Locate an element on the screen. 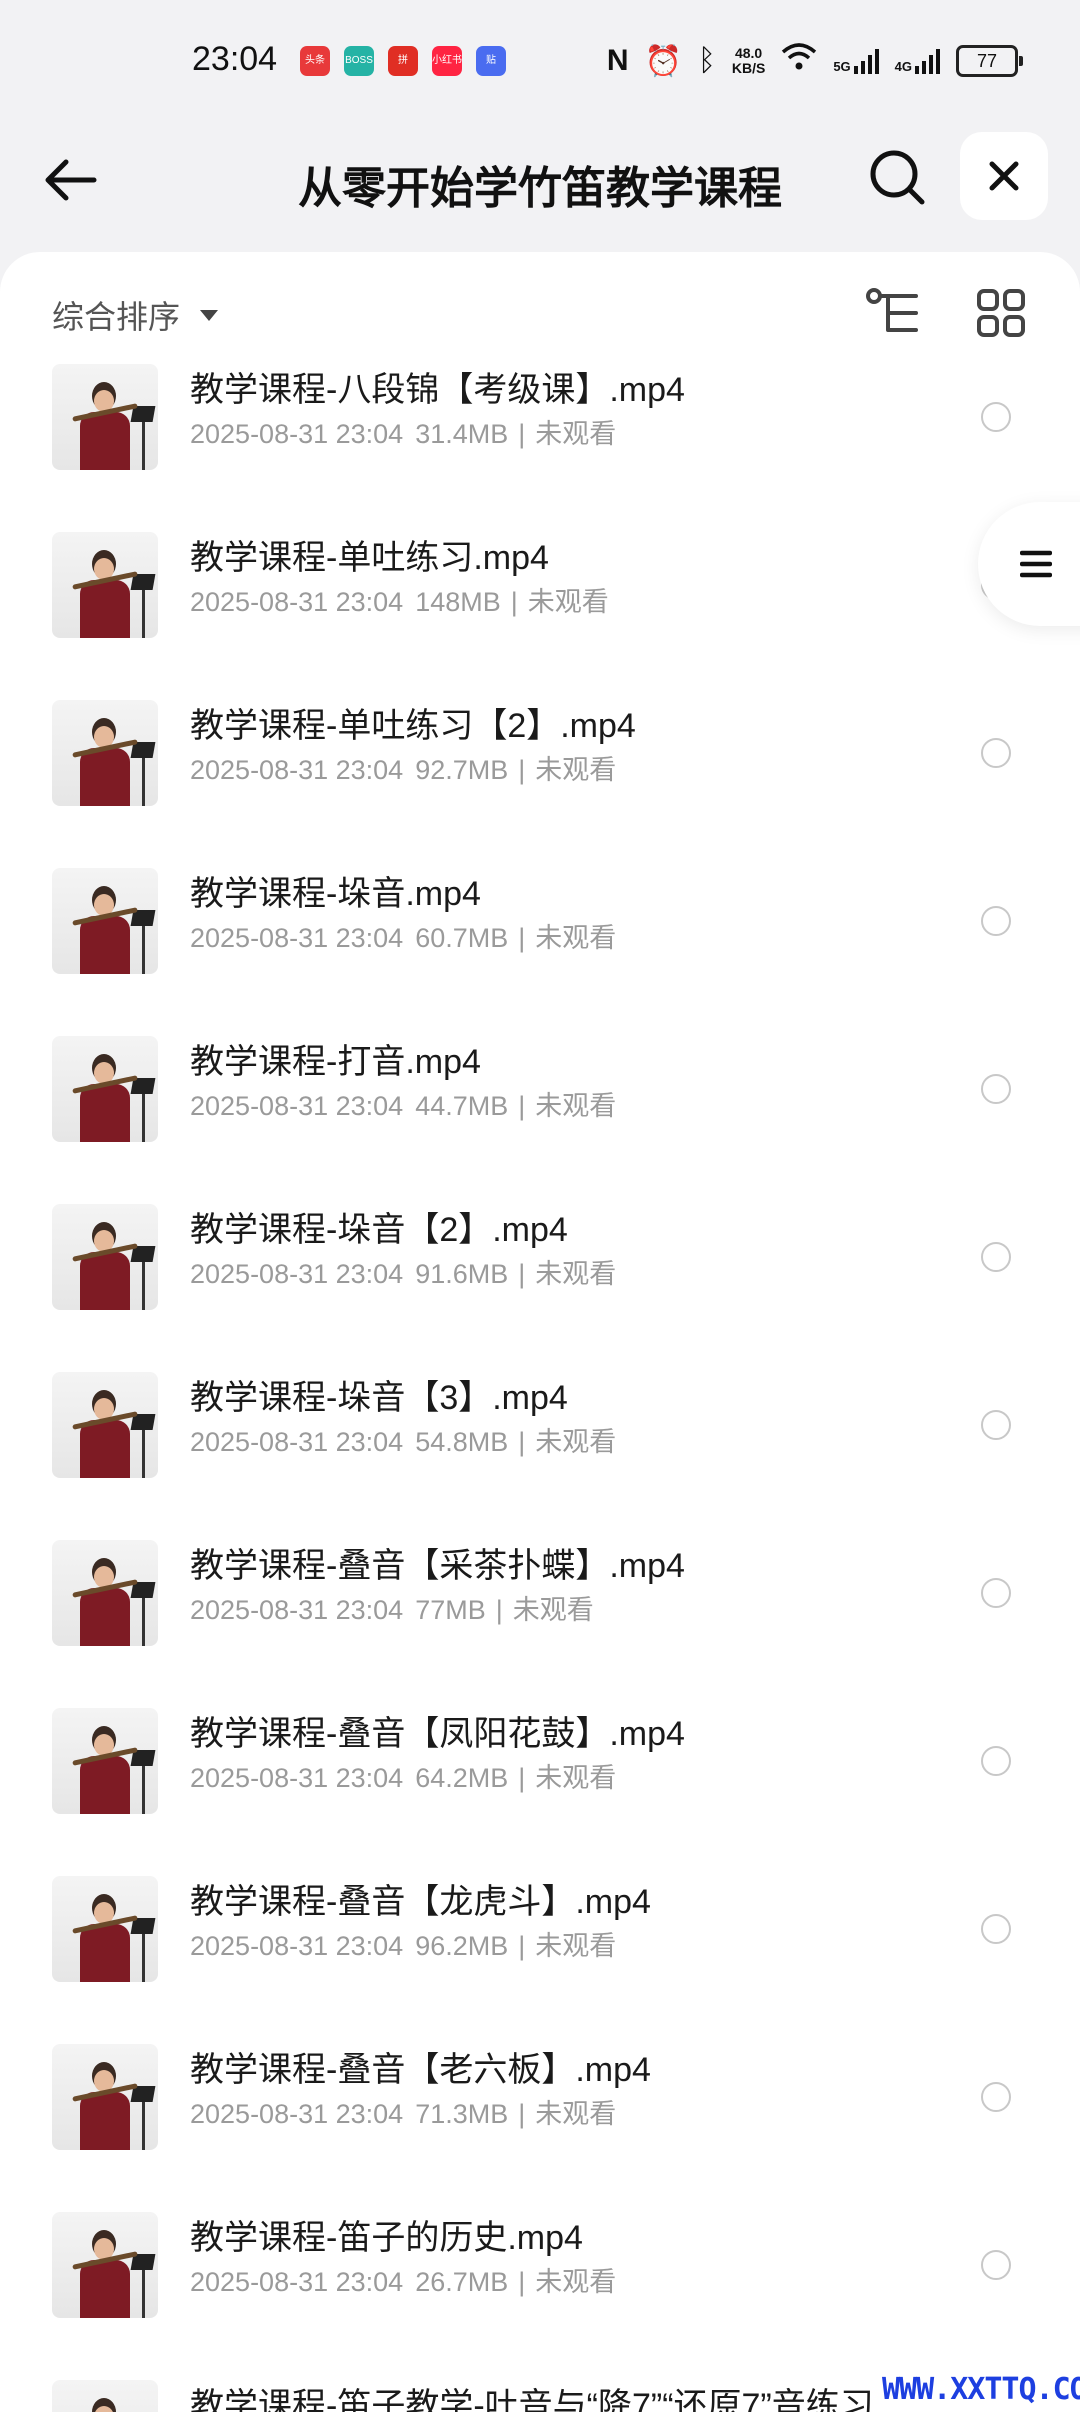  status-time: 23:04 is located at coordinates (235, 59).